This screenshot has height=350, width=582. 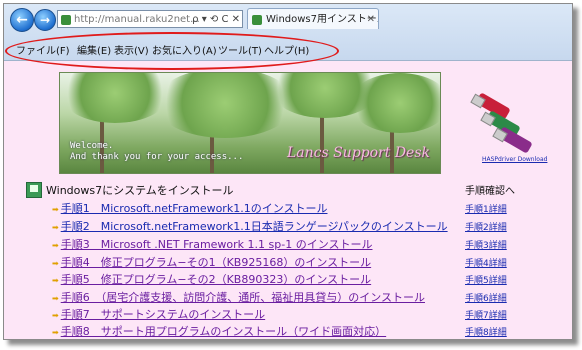 I want to click on step-link: 手順4 修正プログラム−その1（KB925168）のインストール, so click(x=216, y=262).